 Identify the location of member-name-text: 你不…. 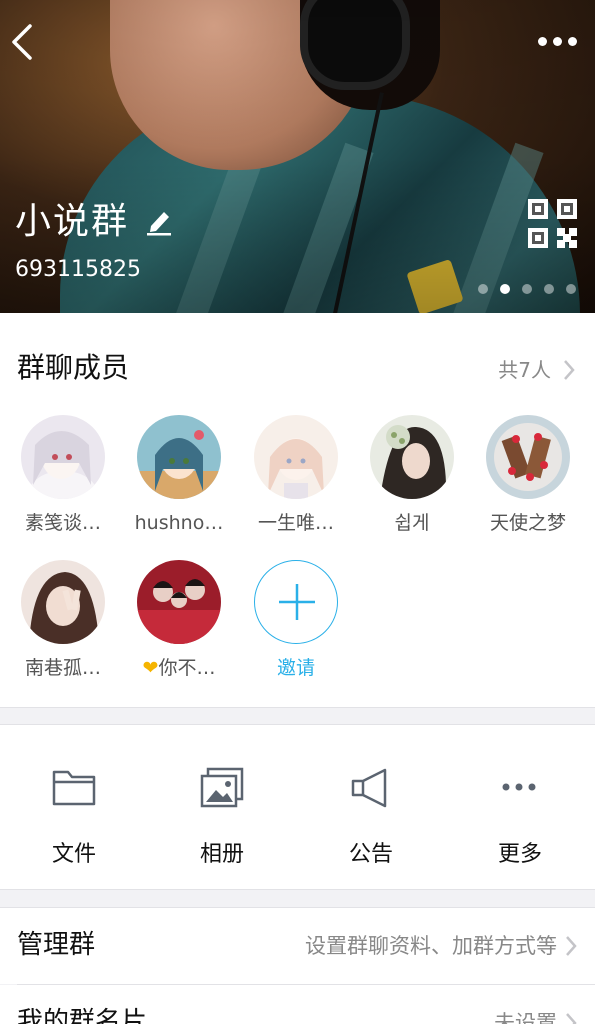
(187, 668).